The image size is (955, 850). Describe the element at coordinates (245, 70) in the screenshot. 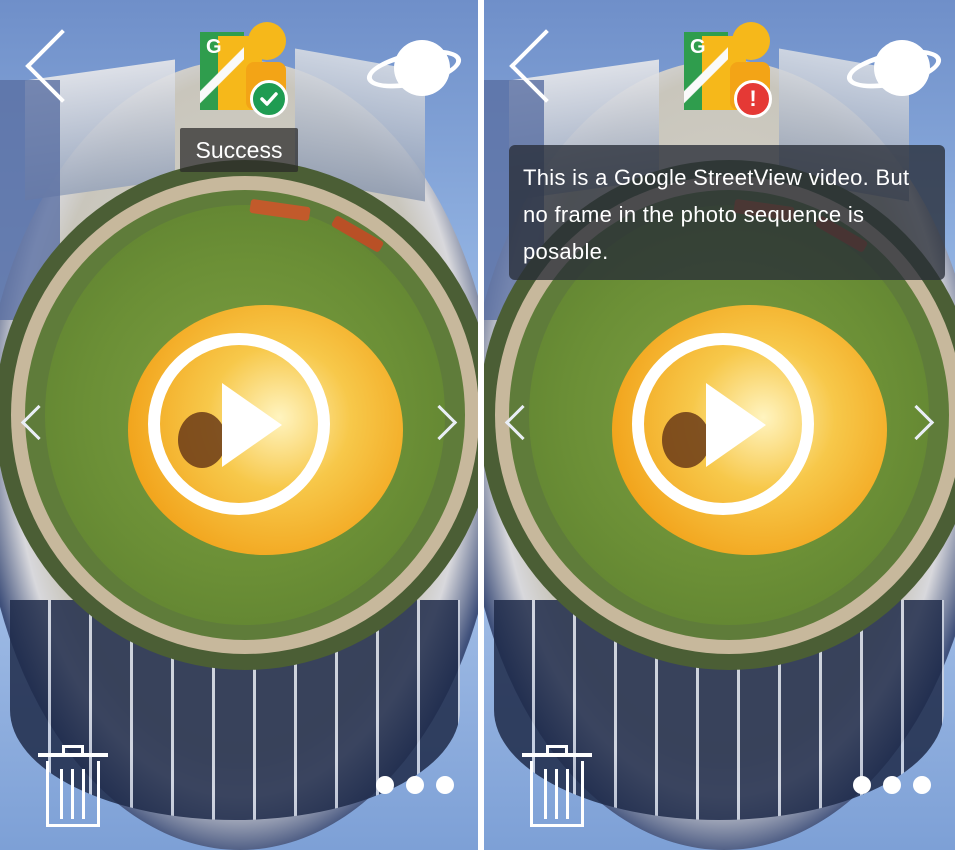

I see `google-streetview-icon: G` at that location.